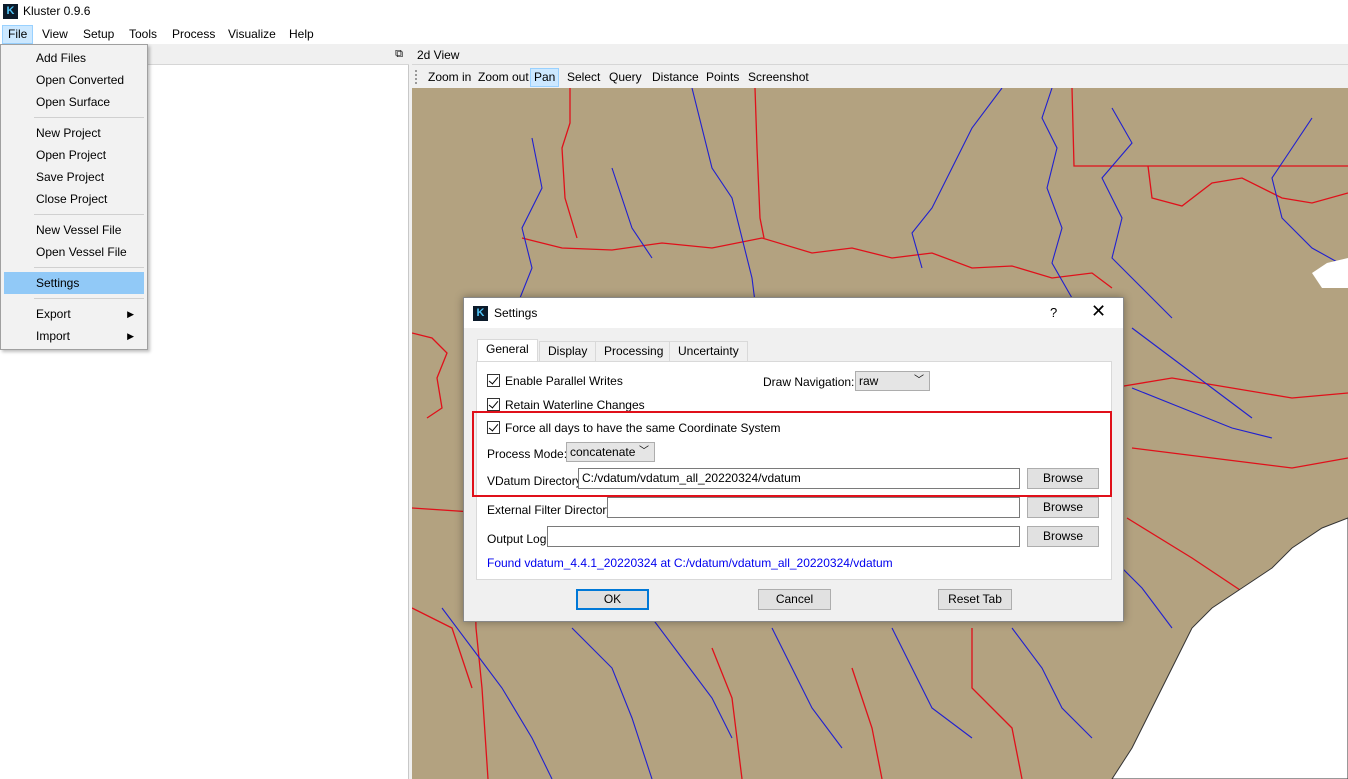 The height and width of the screenshot is (779, 1348). Describe the element at coordinates (53, 336) in the screenshot. I see `menu-item-import-label: Import` at that location.